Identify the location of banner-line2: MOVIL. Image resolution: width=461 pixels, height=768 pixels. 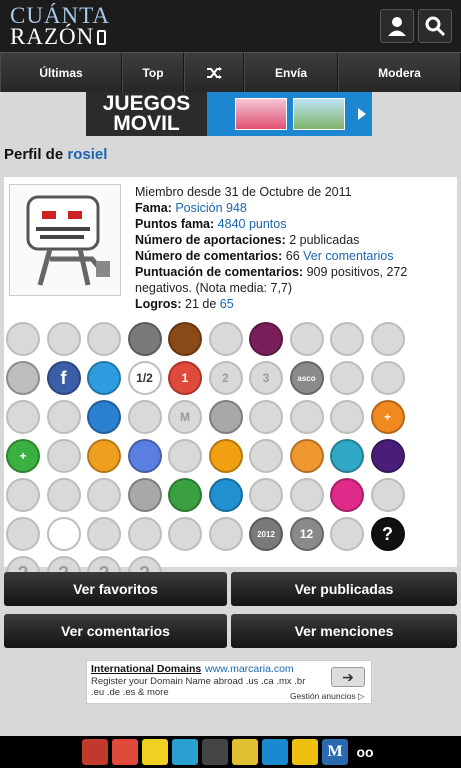
(146, 123).